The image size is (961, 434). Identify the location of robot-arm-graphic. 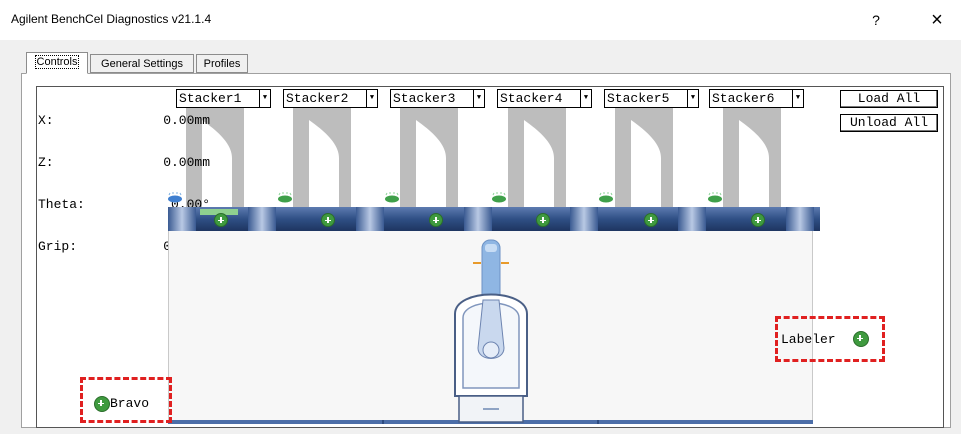
(491, 331).